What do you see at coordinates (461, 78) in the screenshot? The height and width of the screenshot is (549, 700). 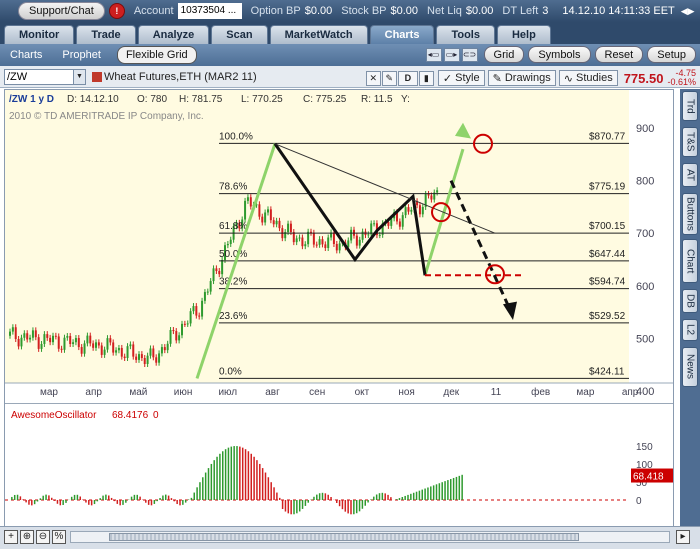 I see `style-button: ✓ Style` at bounding box center [461, 78].